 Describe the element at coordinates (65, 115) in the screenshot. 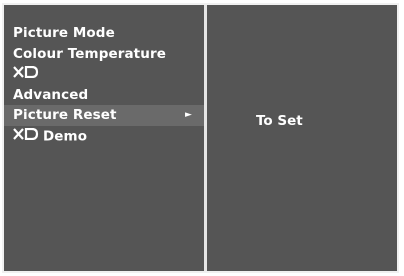

I see `menu-item-label: Picture Reset` at that location.